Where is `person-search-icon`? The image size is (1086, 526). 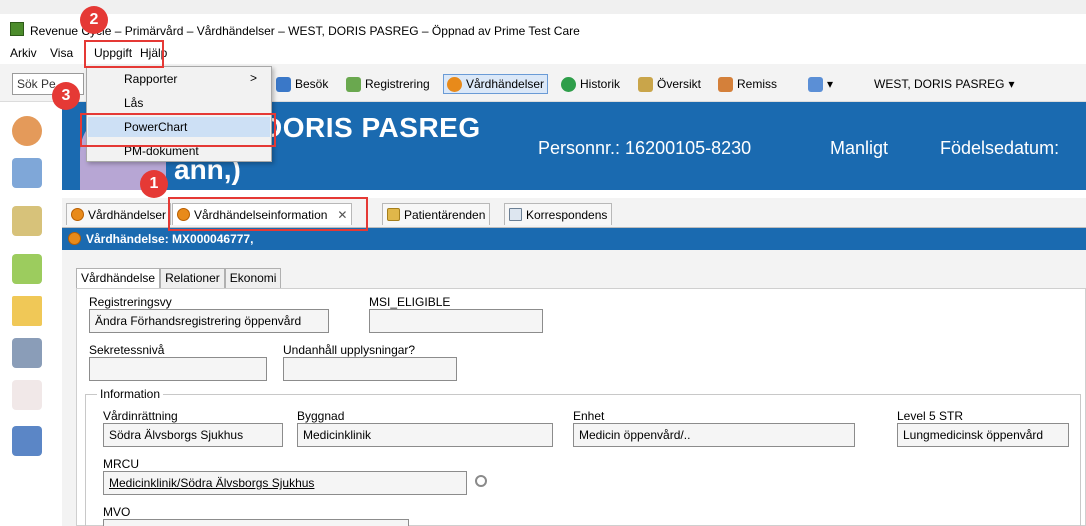
person-search-icon is located at coordinates (27, 131).